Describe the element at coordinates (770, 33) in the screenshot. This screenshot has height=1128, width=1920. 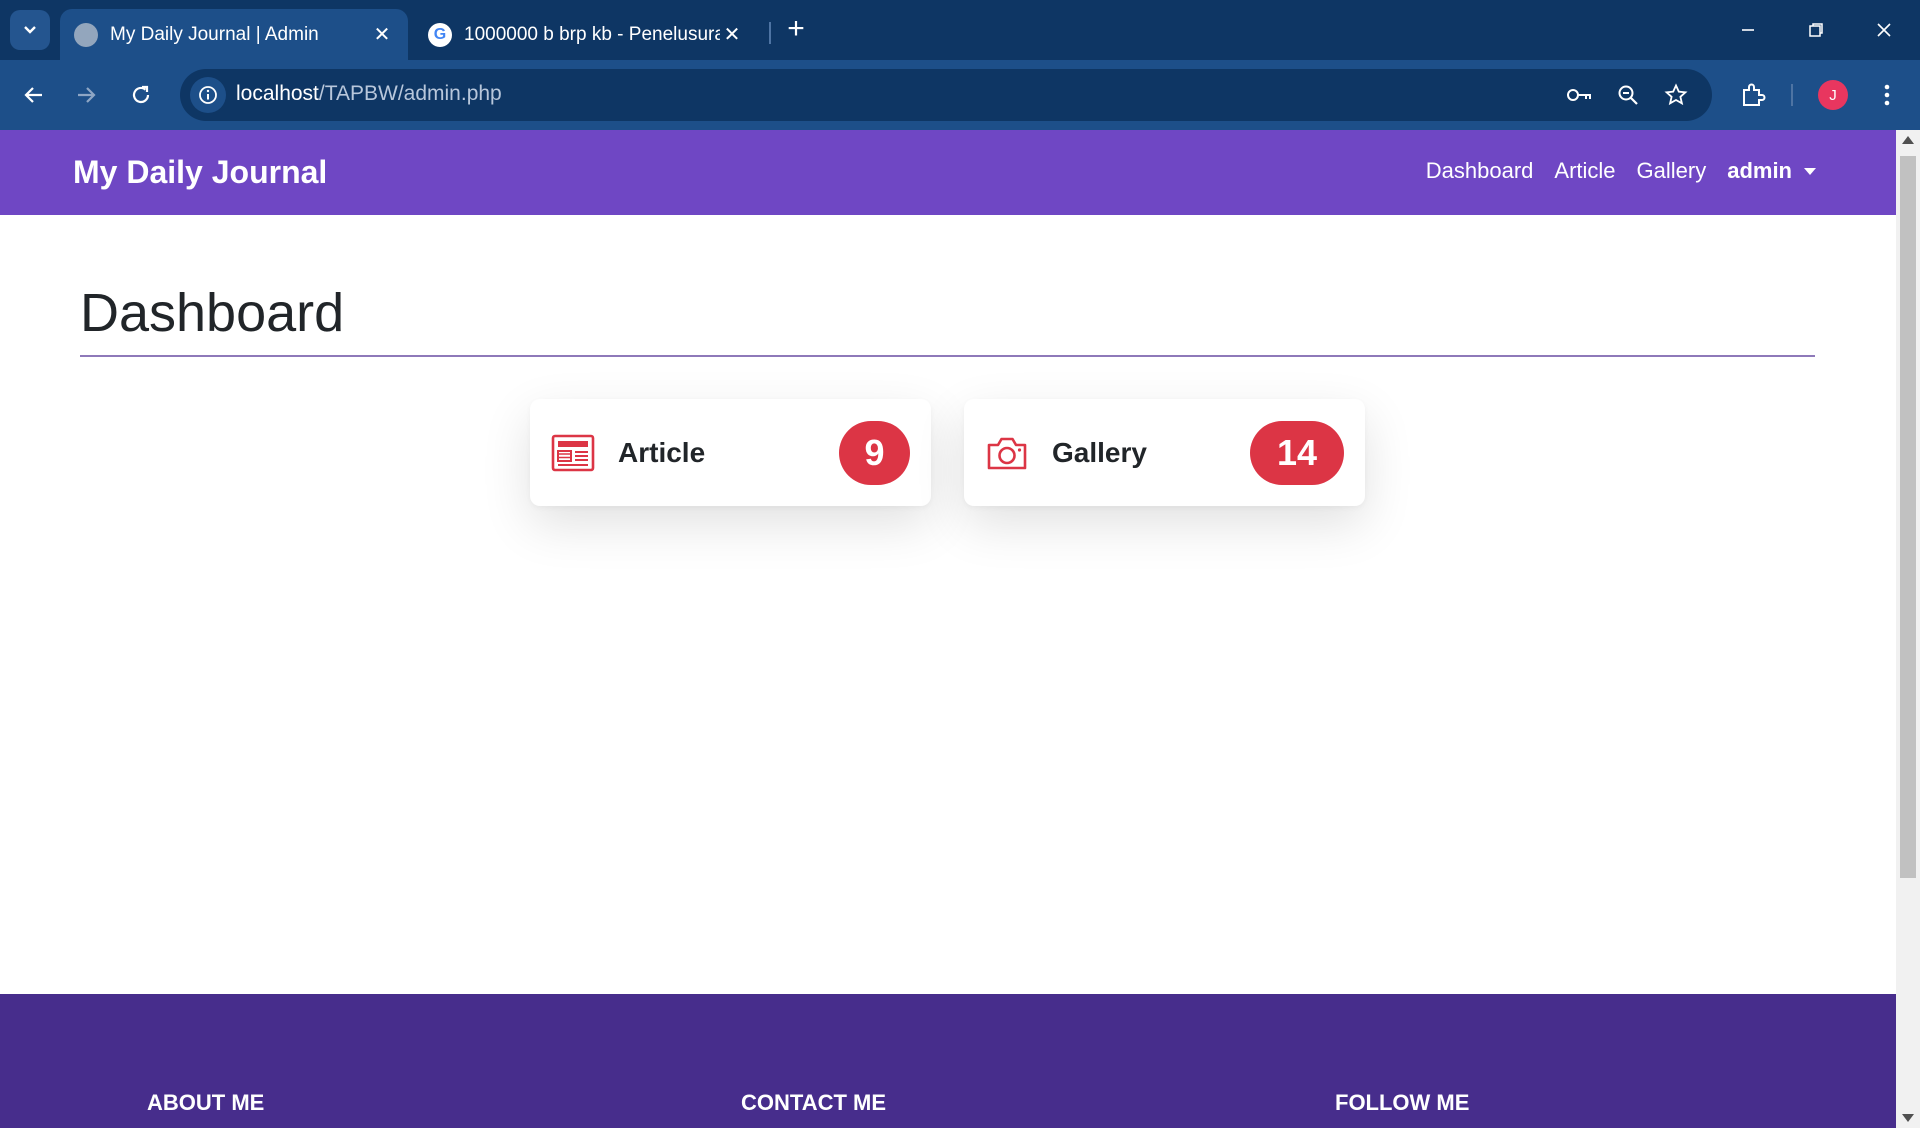
I see `tab-separator` at that location.